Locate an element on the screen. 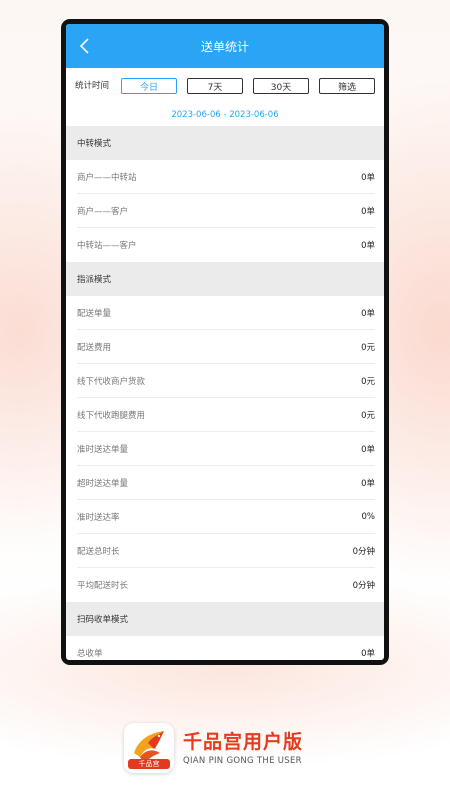 The height and width of the screenshot is (800, 450). section-rows: 总收单 0单 is located at coordinates (225, 648).